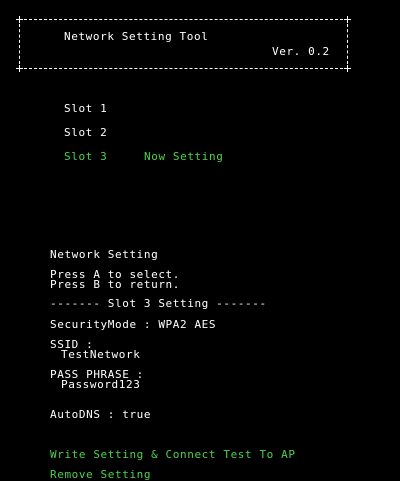 The width and height of the screenshot is (400, 481). I want to click on pass-phrase-value: Password123, so click(100, 385).